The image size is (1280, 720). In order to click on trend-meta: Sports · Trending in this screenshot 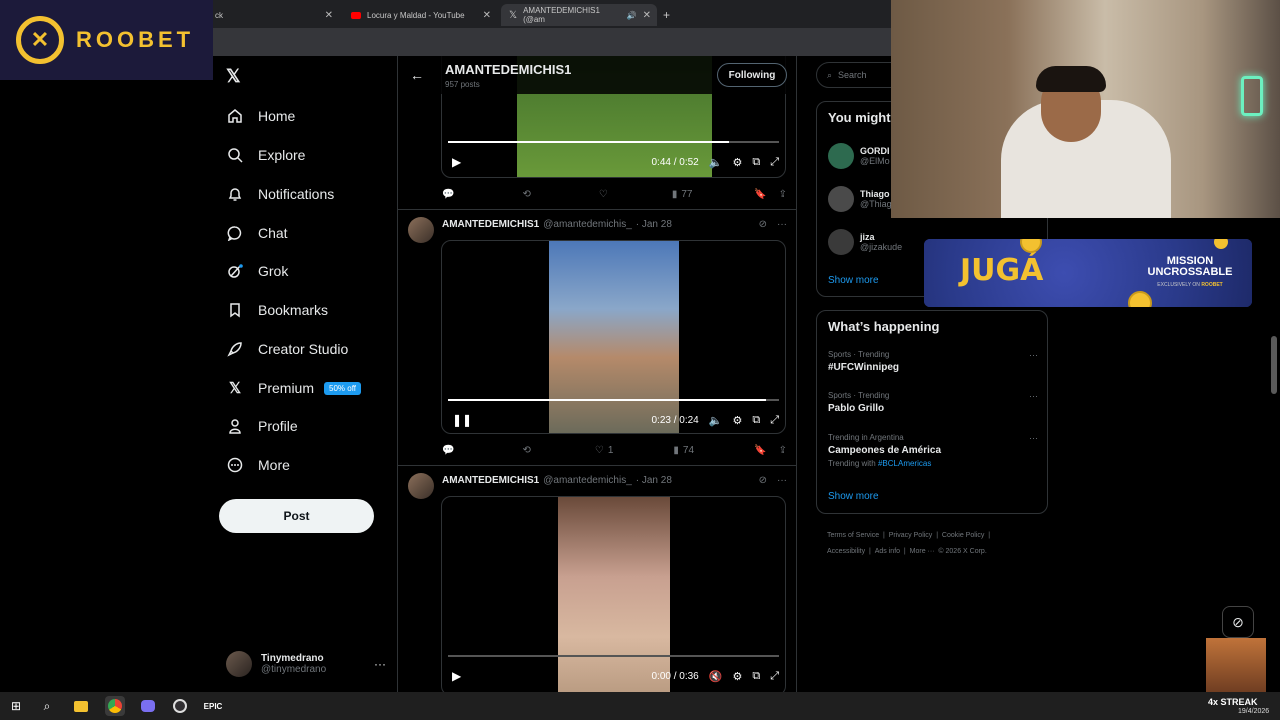, I will do `click(859, 395)`.